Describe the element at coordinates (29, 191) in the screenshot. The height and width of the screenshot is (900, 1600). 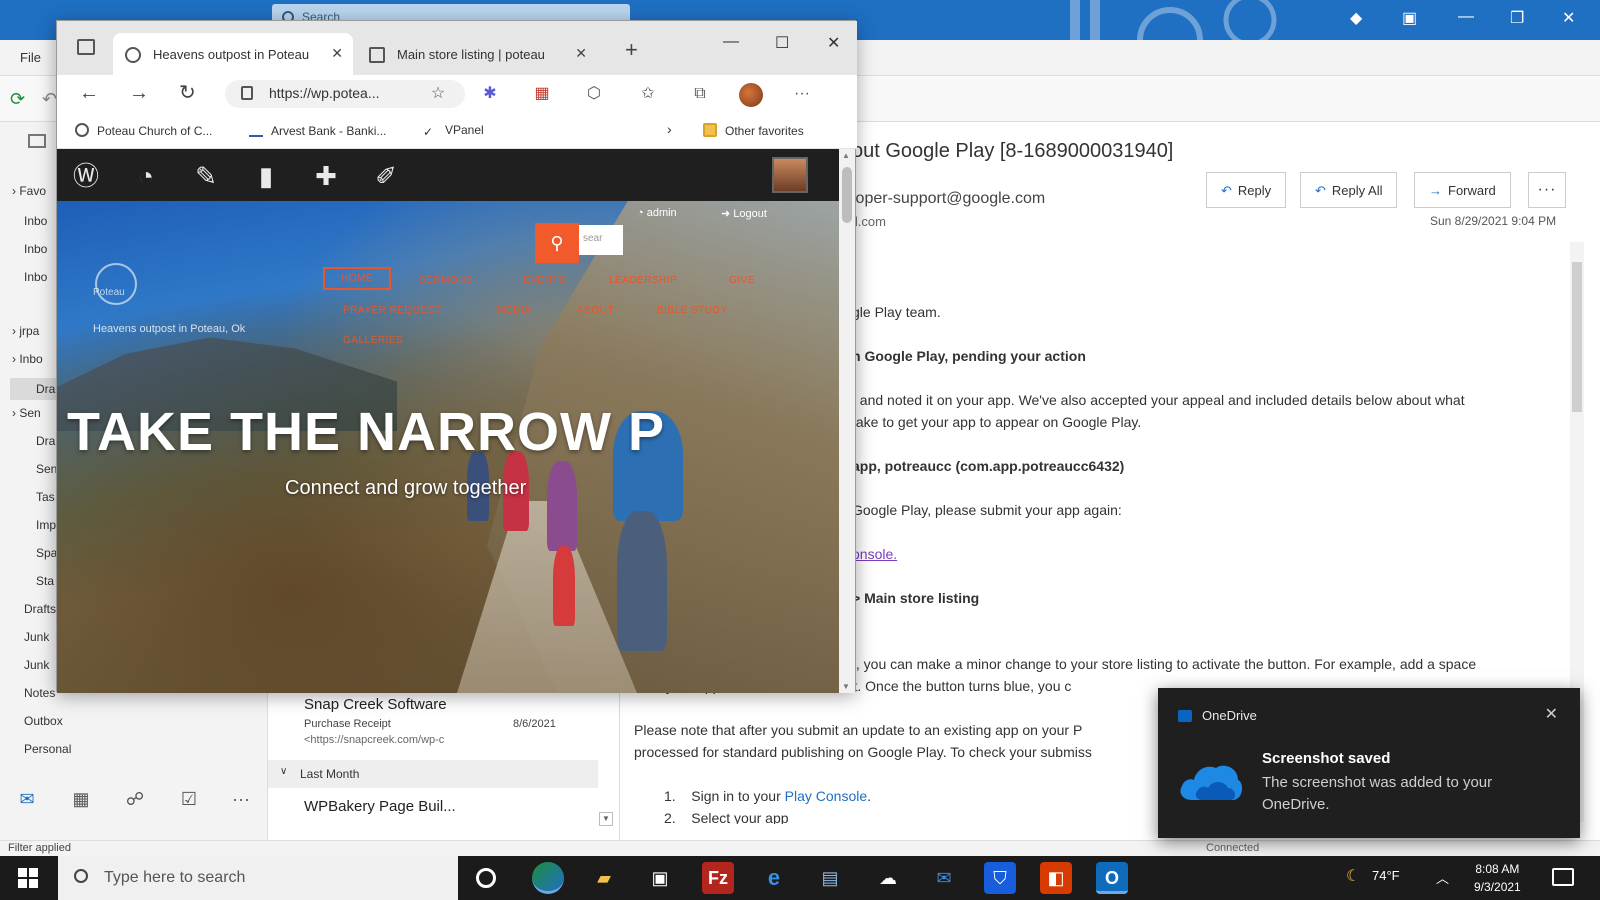
I see `folder-header-favorites: › Favo` at that location.